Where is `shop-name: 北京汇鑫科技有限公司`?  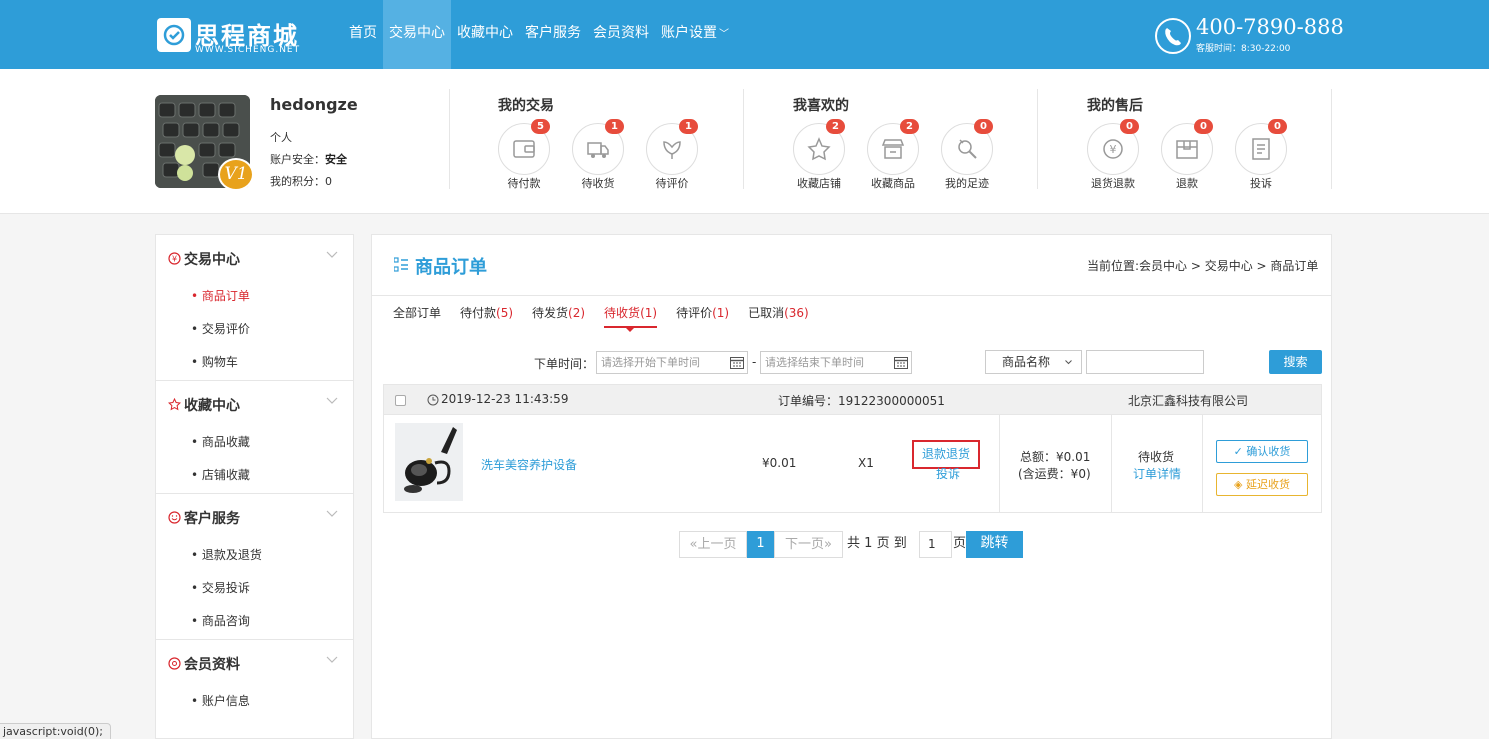 shop-name: 北京汇鑫科技有限公司 is located at coordinates (1188, 400).